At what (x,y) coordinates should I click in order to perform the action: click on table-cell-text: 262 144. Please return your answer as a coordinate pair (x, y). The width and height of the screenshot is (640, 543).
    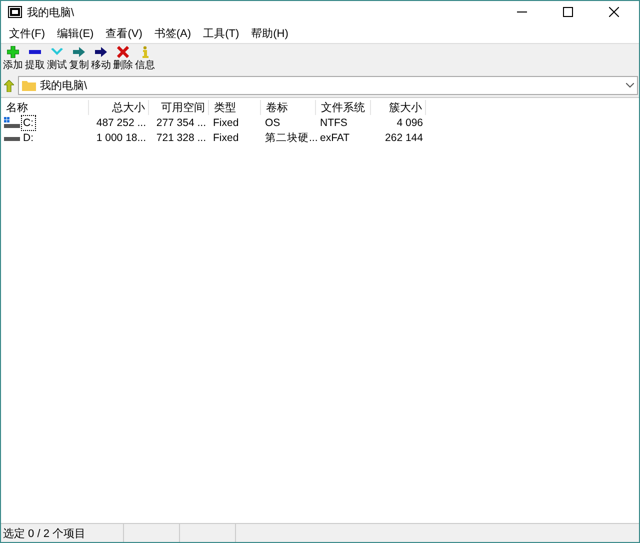
    Looking at the image, I should click on (404, 137).